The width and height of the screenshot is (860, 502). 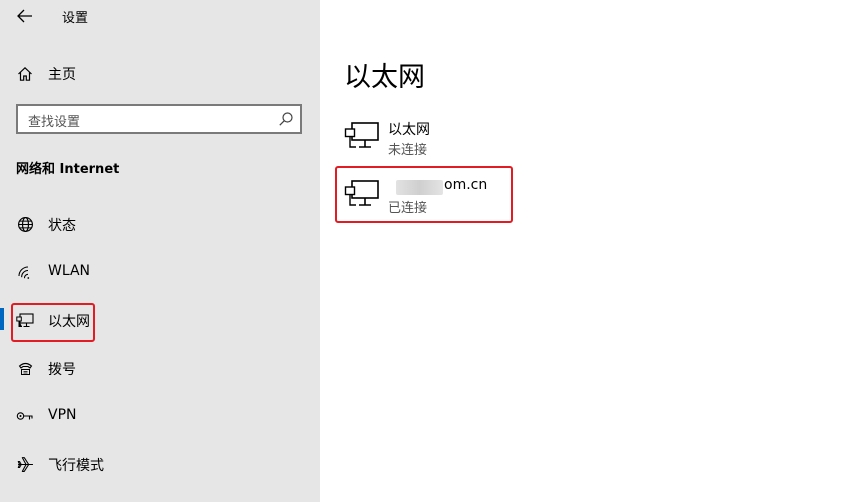 What do you see at coordinates (384, 77) in the screenshot?
I see `page-title: 以太网` at bounding box center [384, 77].